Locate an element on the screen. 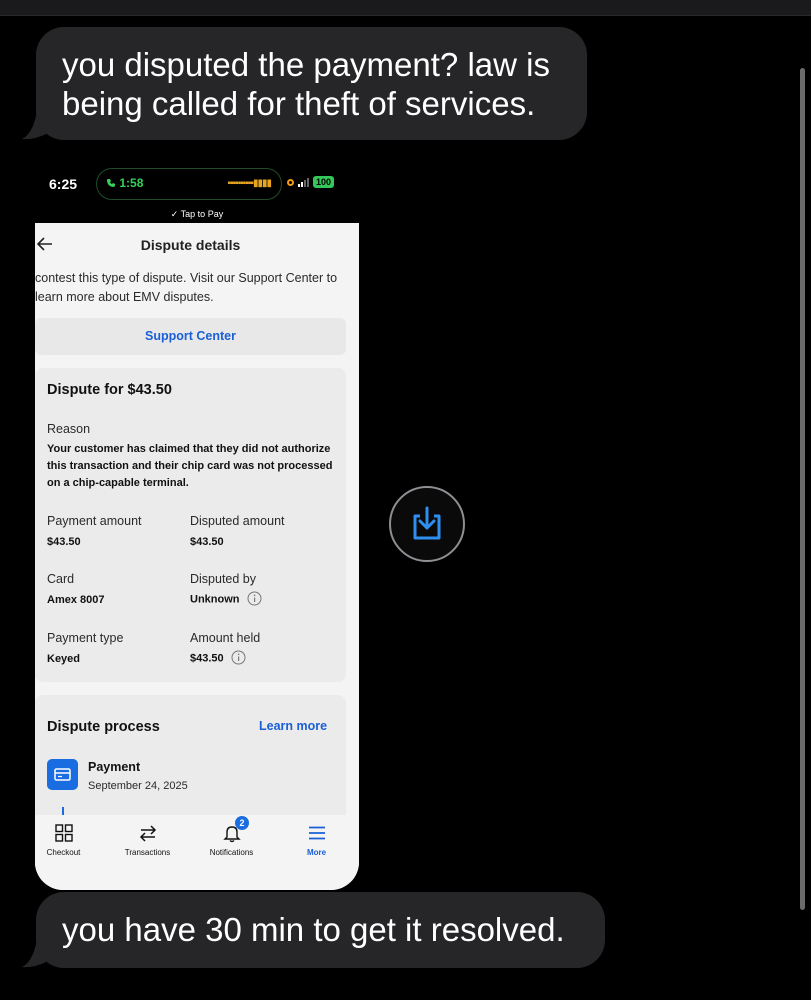 This screenshot has height=1000, width=811. disputed-by-label: Disputed by is located at coordinates (223, 579).